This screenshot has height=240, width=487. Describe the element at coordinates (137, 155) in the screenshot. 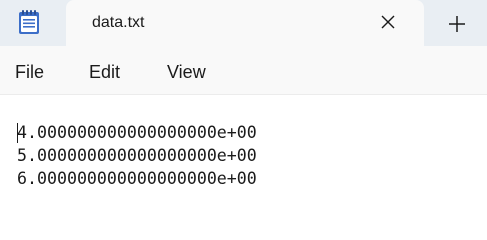

I see `editor-line: 5.000000000000000000e+00` at that location.